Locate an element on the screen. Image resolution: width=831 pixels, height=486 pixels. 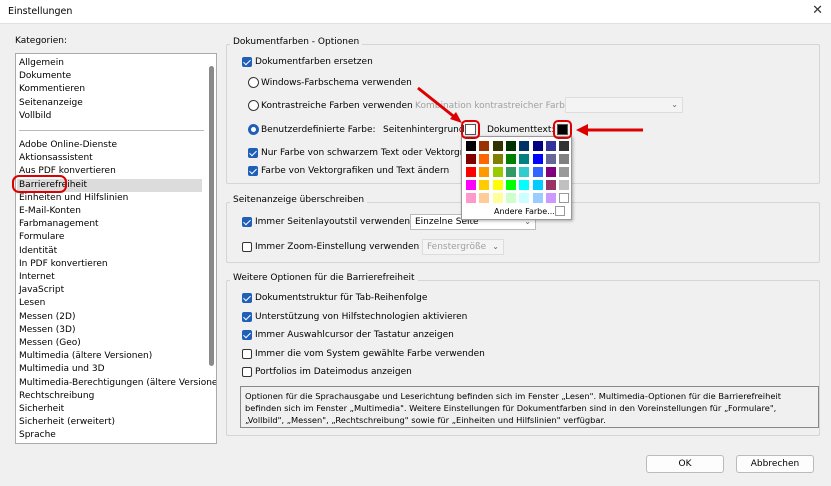
highlight-ring is located at coordinates (39, 184).